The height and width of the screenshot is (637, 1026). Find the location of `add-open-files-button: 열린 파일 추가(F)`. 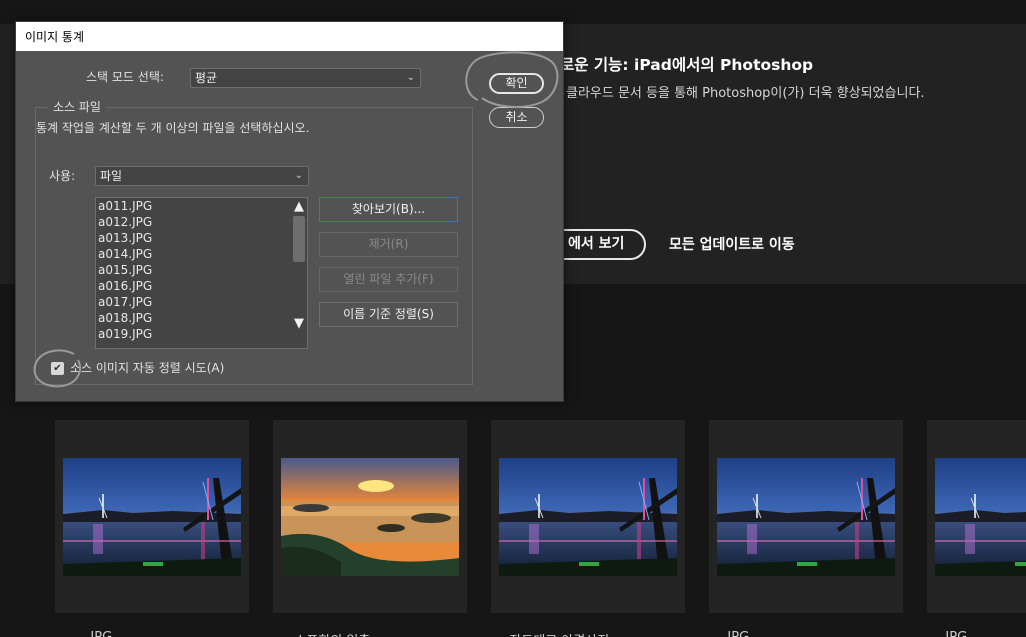

add-open-files-button: 열린 파일 추가(F) is located at coordinates (388, 279).